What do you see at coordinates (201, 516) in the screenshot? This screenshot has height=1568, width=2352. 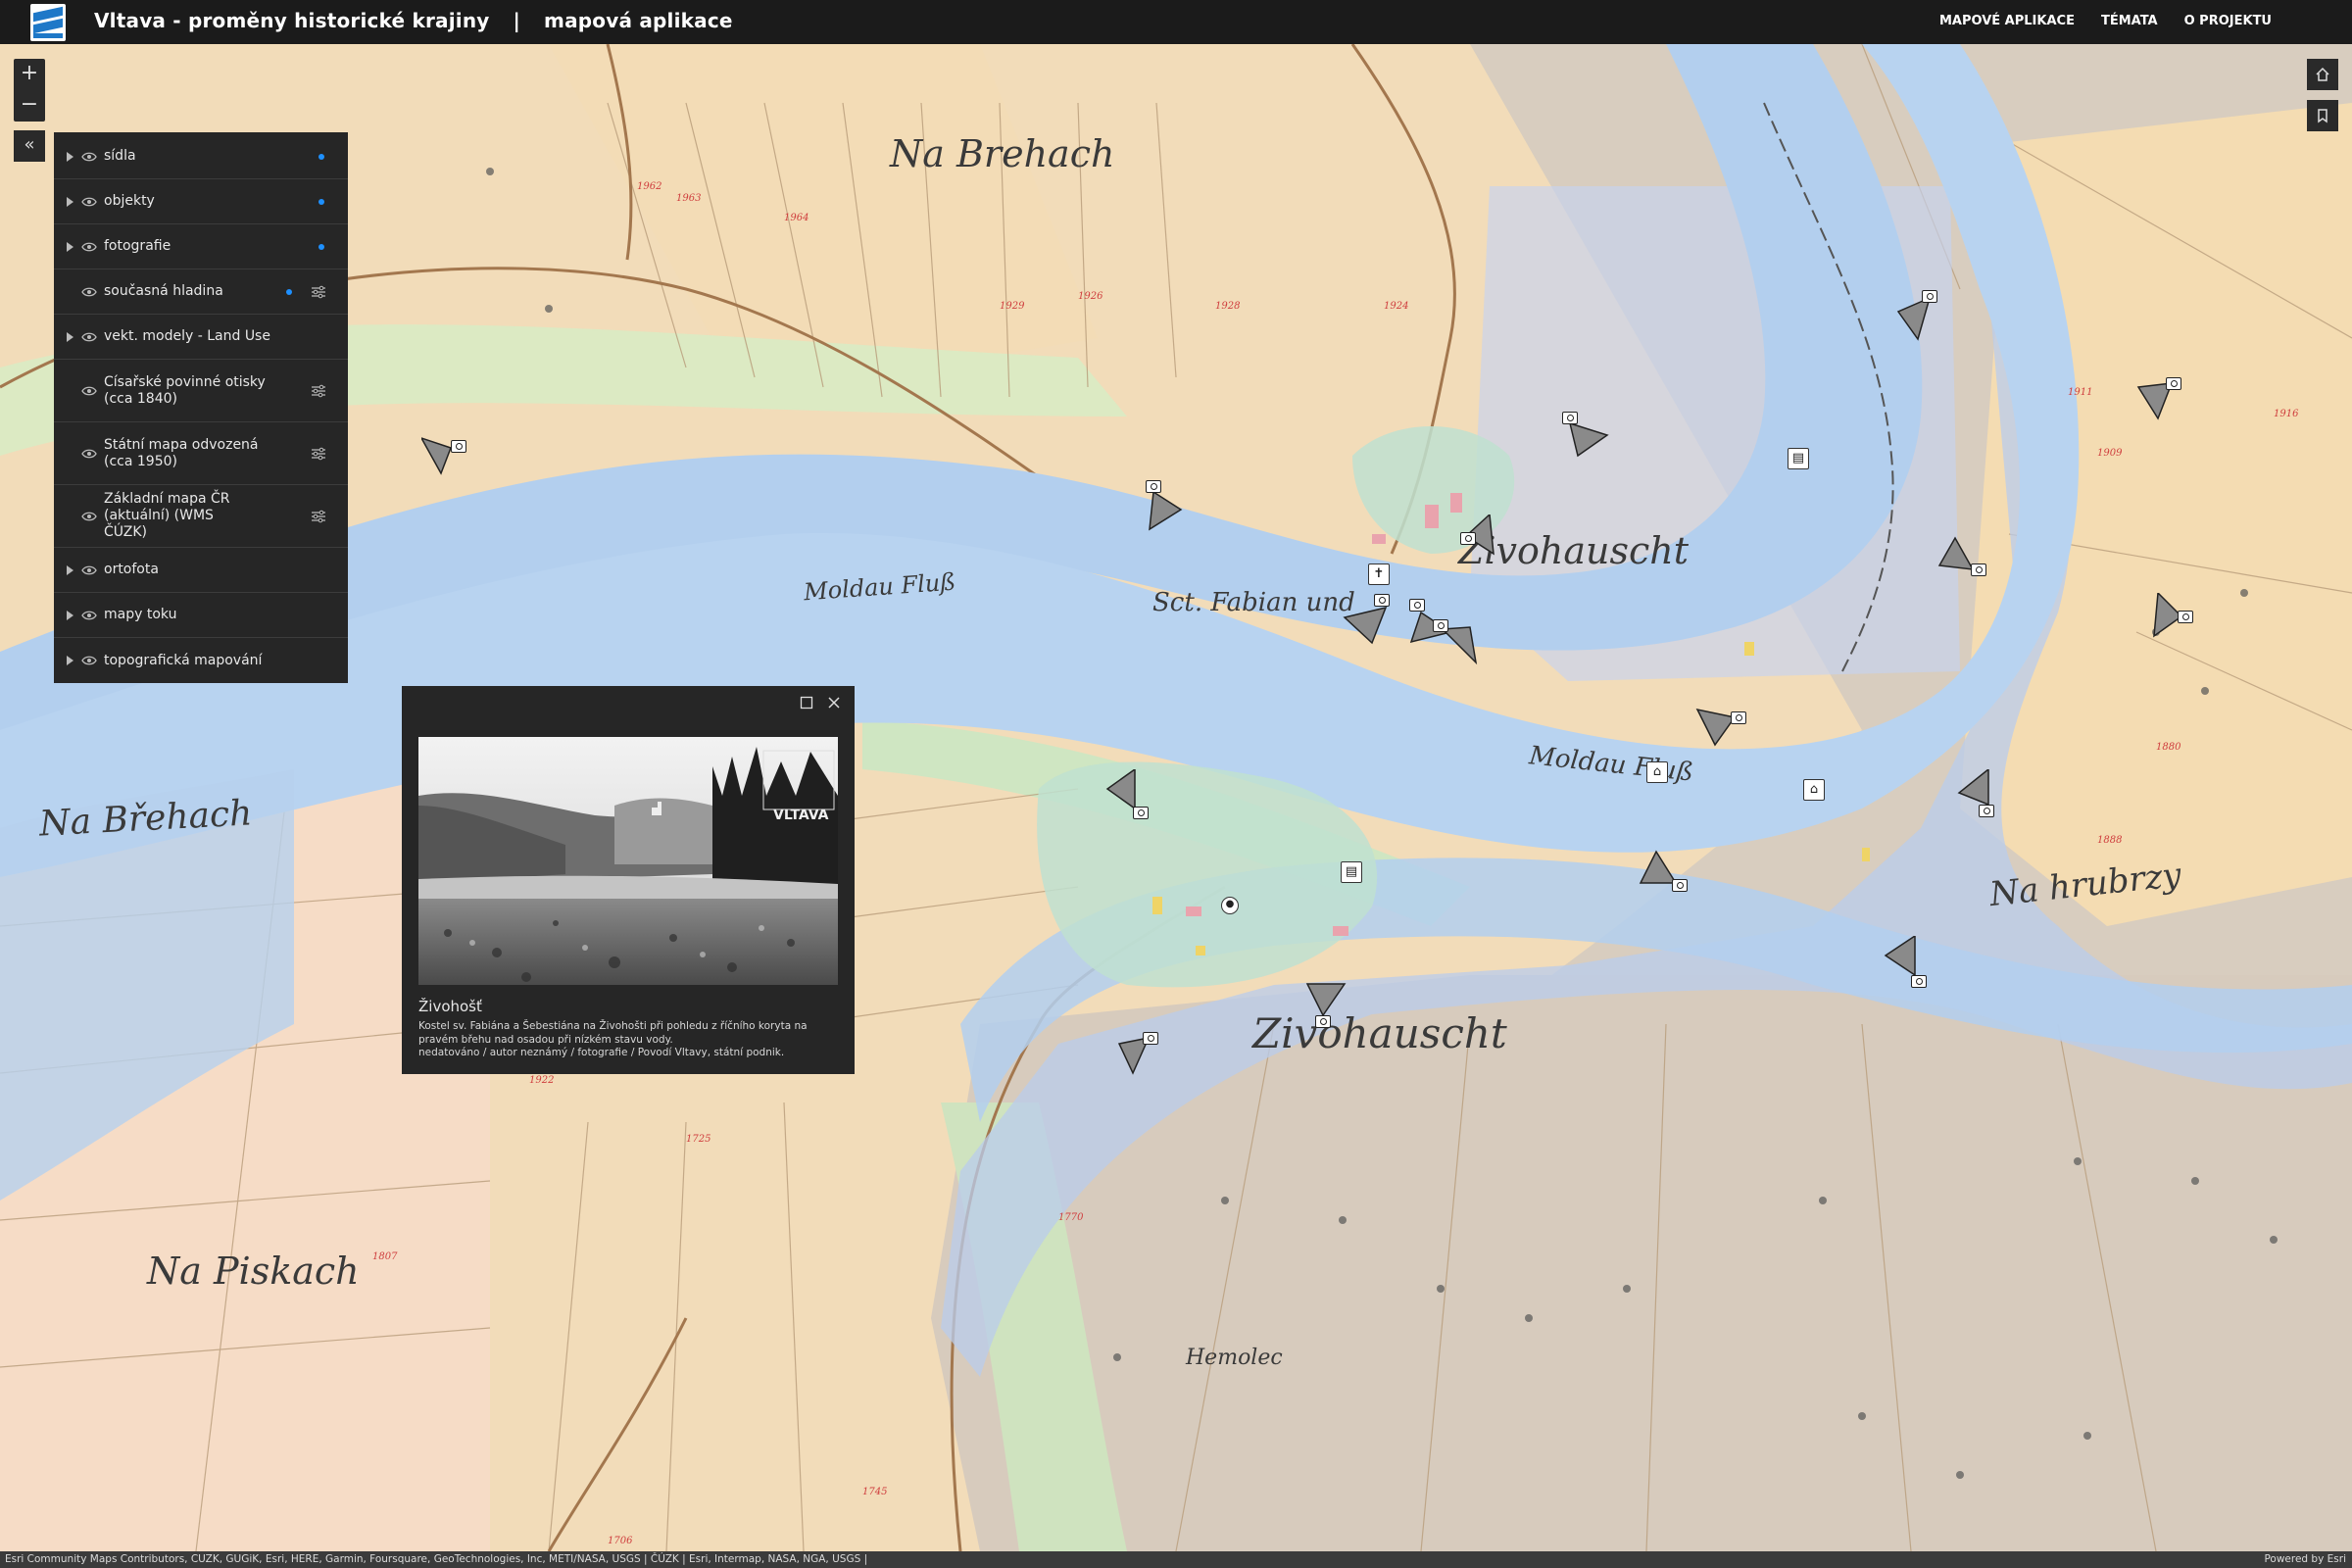 I see `layer-zakladni-mapa: Základní mapa ČR (aktuální) (WMS ČÚZK)` at bounding box center [201, 516].